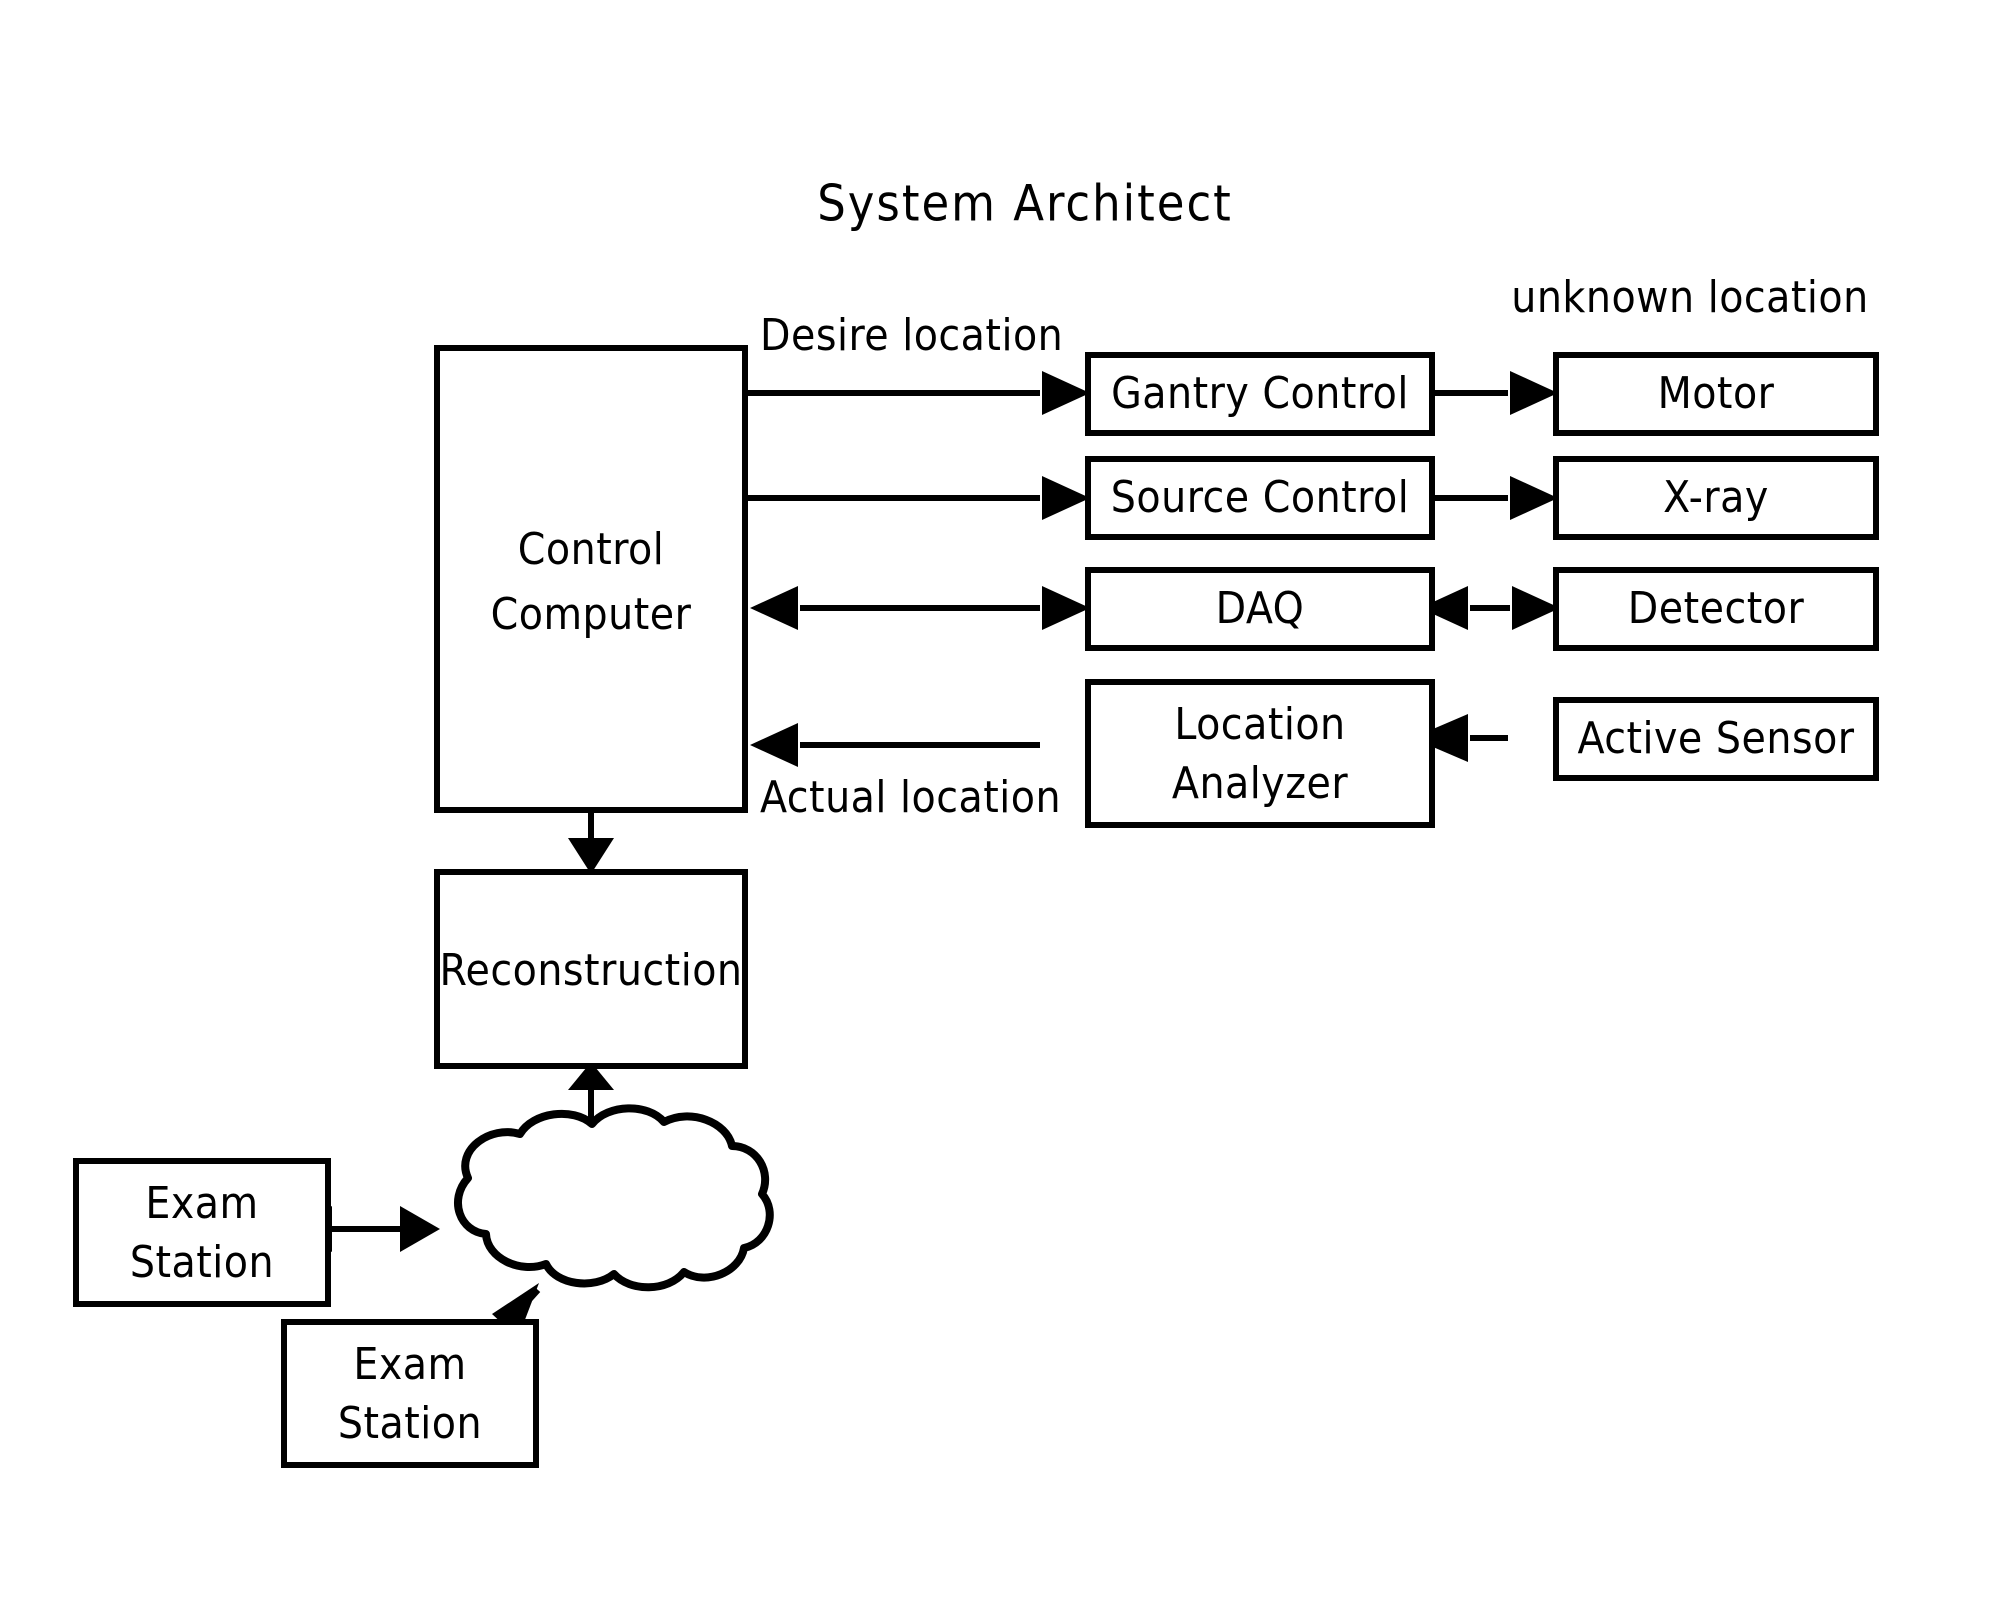  I want to click on arrowhead-gantry-control-in, so click(1066, 393).